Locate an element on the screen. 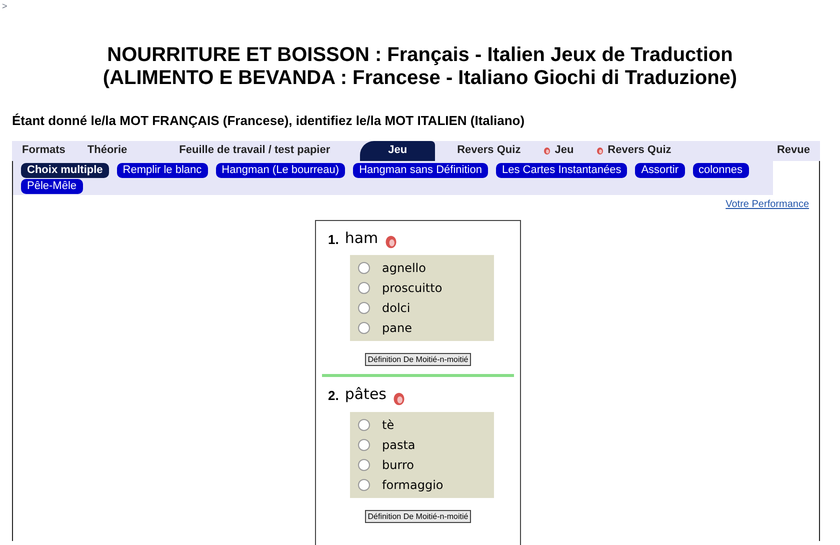  nav-tab: Formats is located at coordinates (44, 150).